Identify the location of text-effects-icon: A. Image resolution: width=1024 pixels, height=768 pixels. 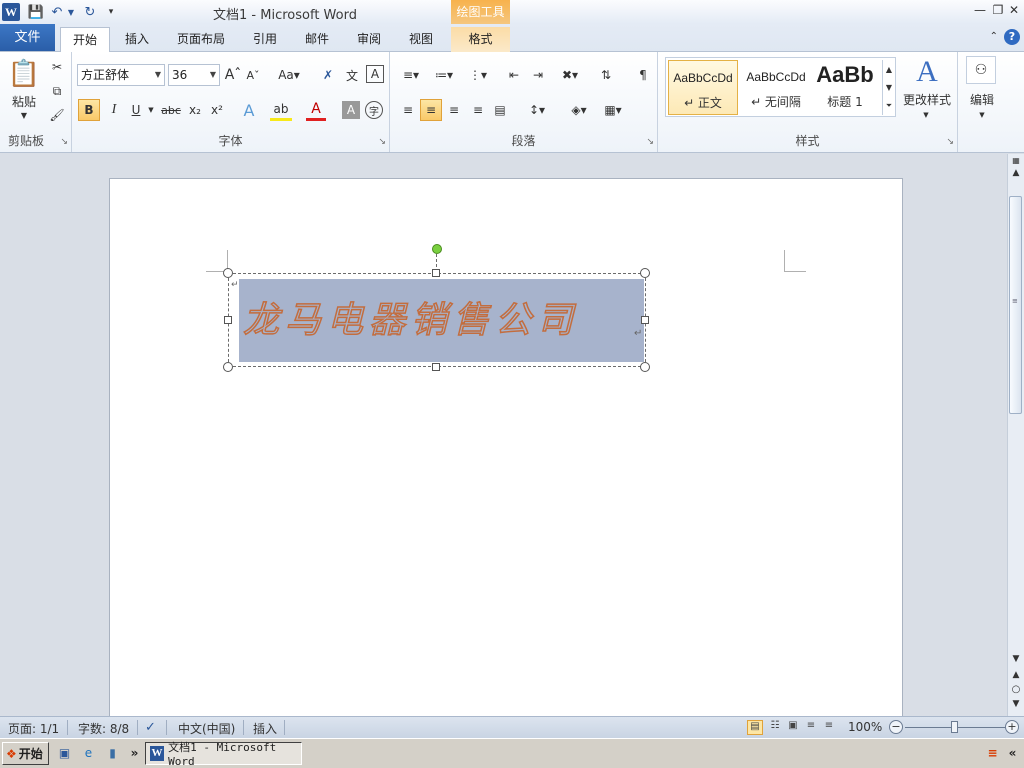
(249, 110).